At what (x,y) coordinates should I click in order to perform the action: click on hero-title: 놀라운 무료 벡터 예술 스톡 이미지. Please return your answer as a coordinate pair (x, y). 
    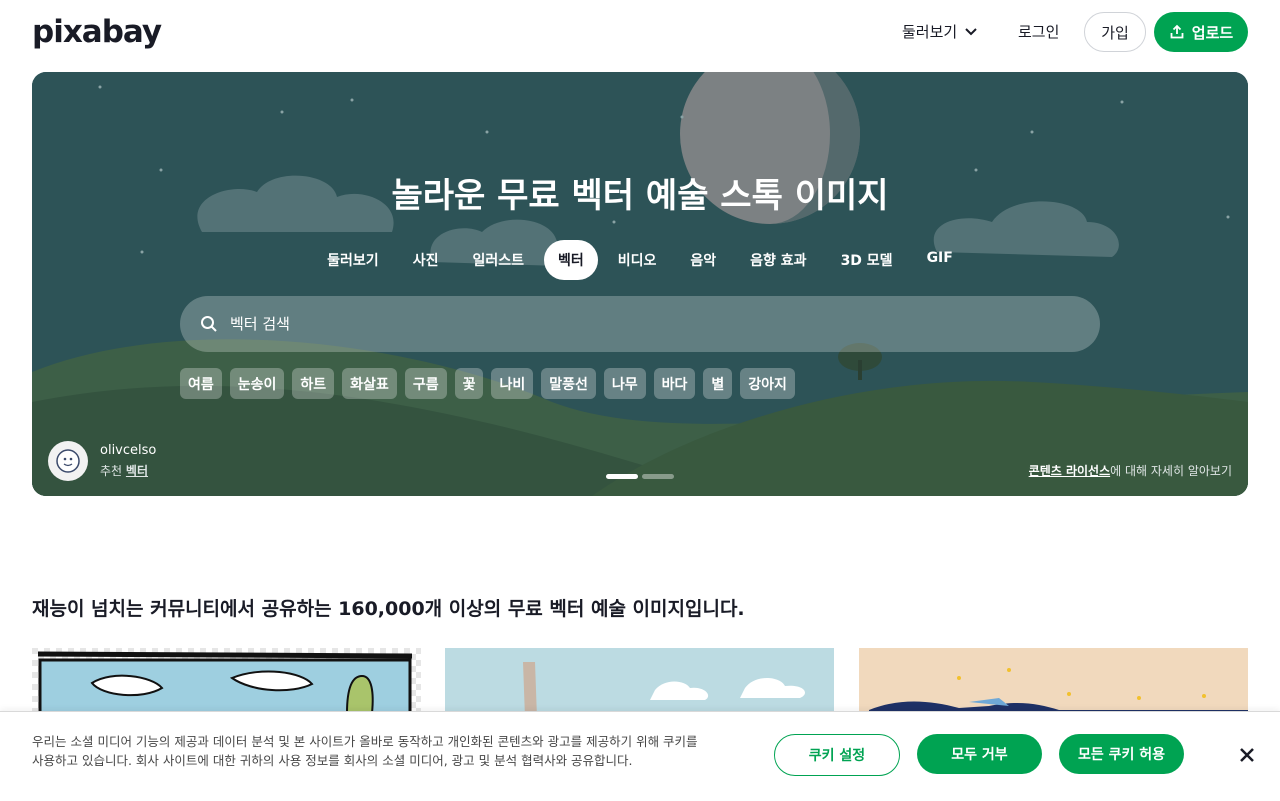
    Looking at the image, I should click on (640, 196).